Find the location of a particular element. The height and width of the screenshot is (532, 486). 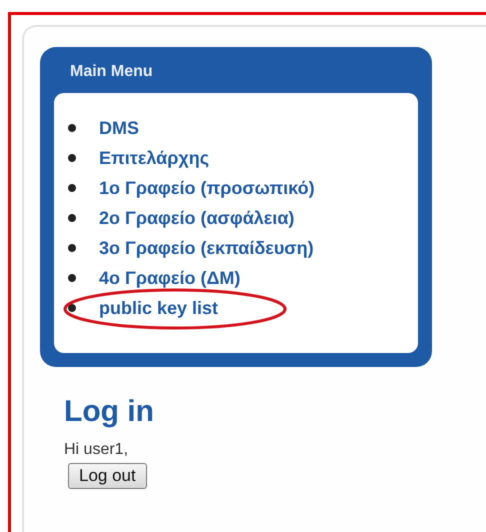

menu-link: DMS is located at coordinates (119, 128).